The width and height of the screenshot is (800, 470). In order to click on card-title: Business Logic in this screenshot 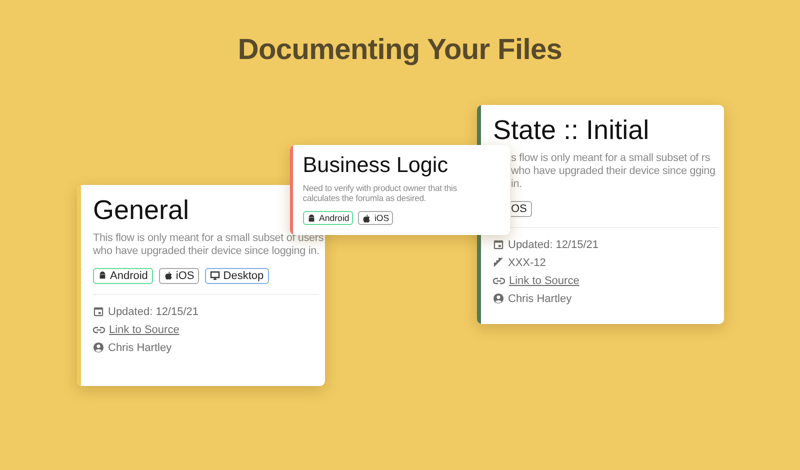, I will do `click(375, 165)`.